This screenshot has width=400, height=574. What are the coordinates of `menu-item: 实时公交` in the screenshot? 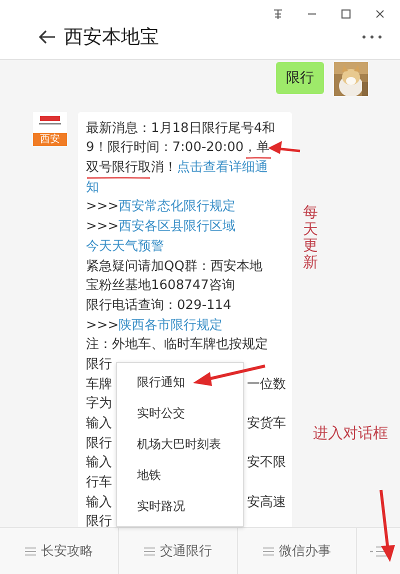 It's located at (180, 413).